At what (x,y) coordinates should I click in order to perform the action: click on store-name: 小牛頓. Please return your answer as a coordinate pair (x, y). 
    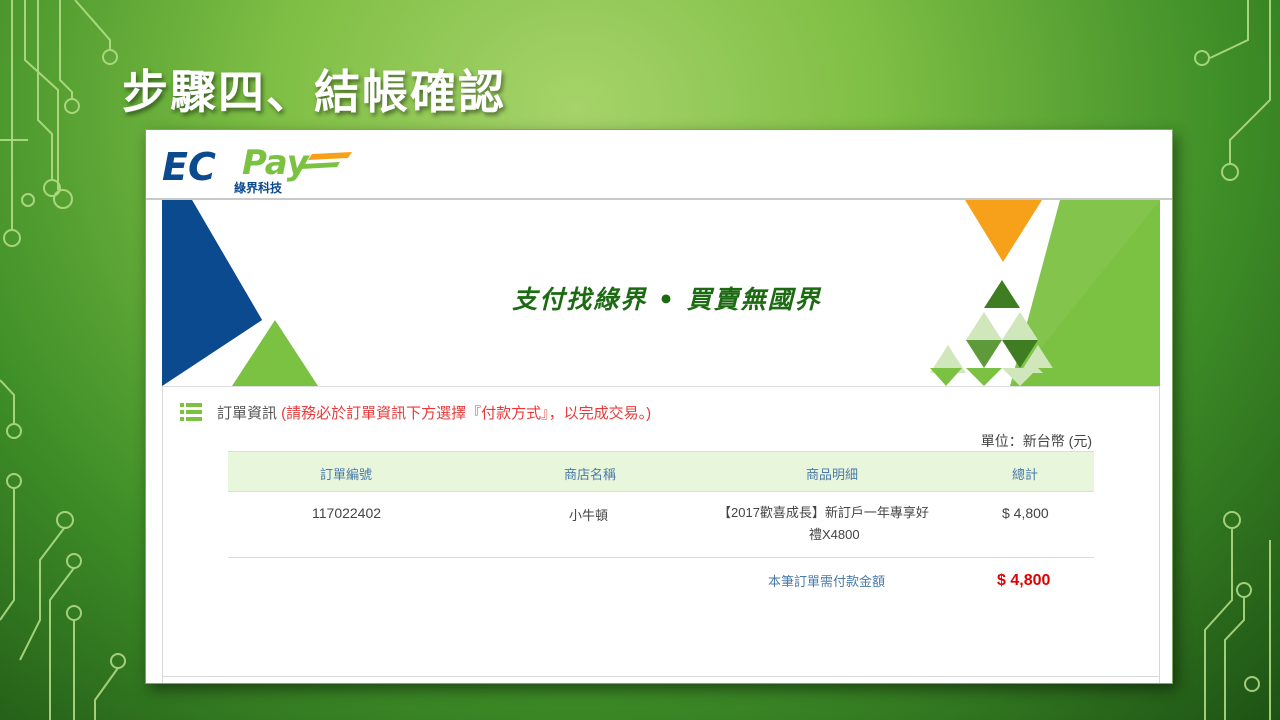
    Looking at the image, I should click on (589, 515).